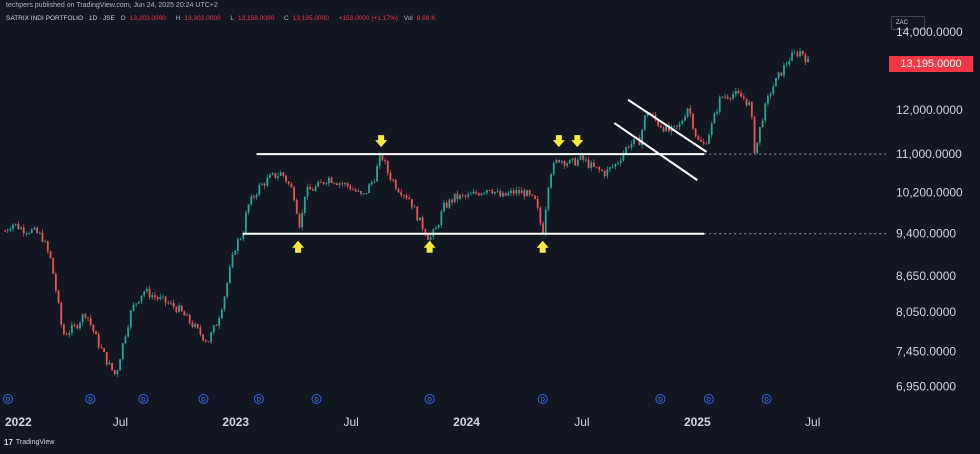 The image size is (980, 454). I want to click on time-tick-label: Jul, so click(812, 422).